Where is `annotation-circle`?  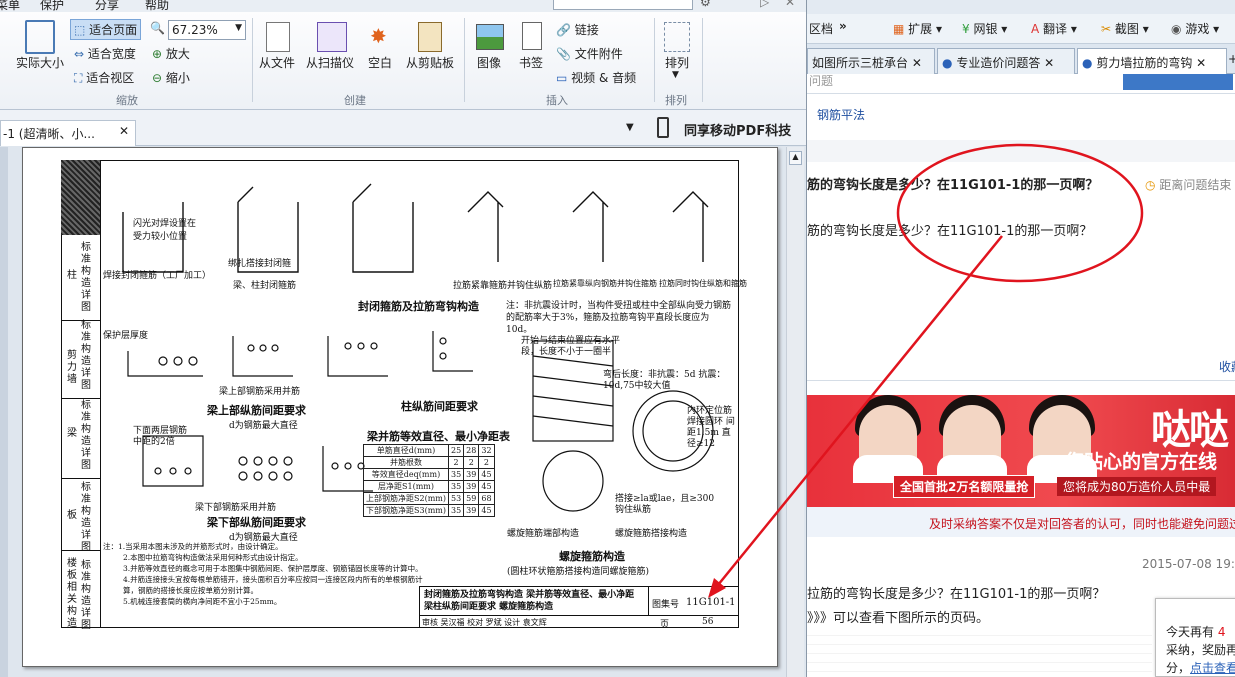 annotation-circle is located at coordinates (1020, 213).